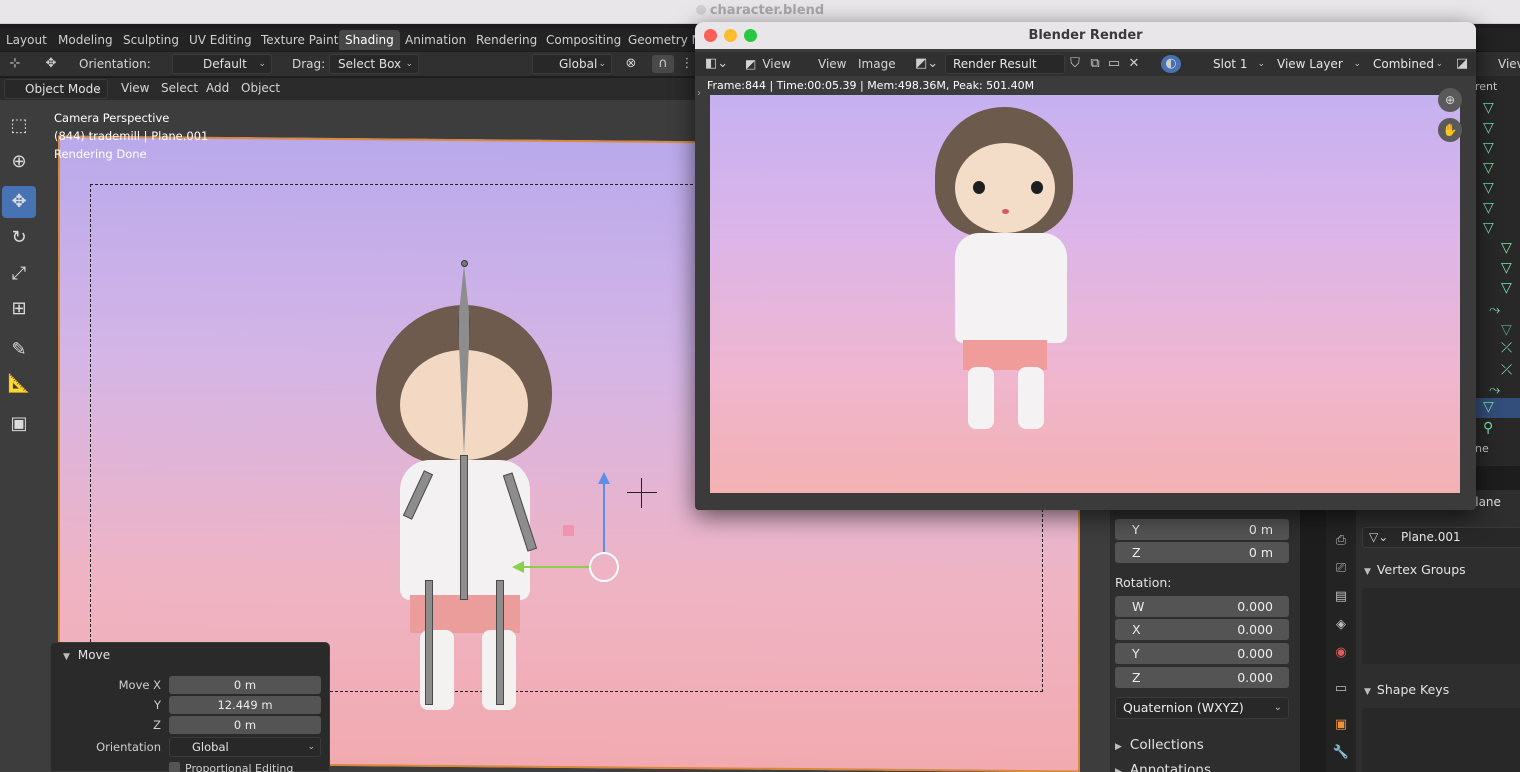 The image size is (1520, 772). What do you see at coordinates (1494, 310) in the screenshot?
I see `armature-icon: ⤳` at bounding box center [1494, 310].